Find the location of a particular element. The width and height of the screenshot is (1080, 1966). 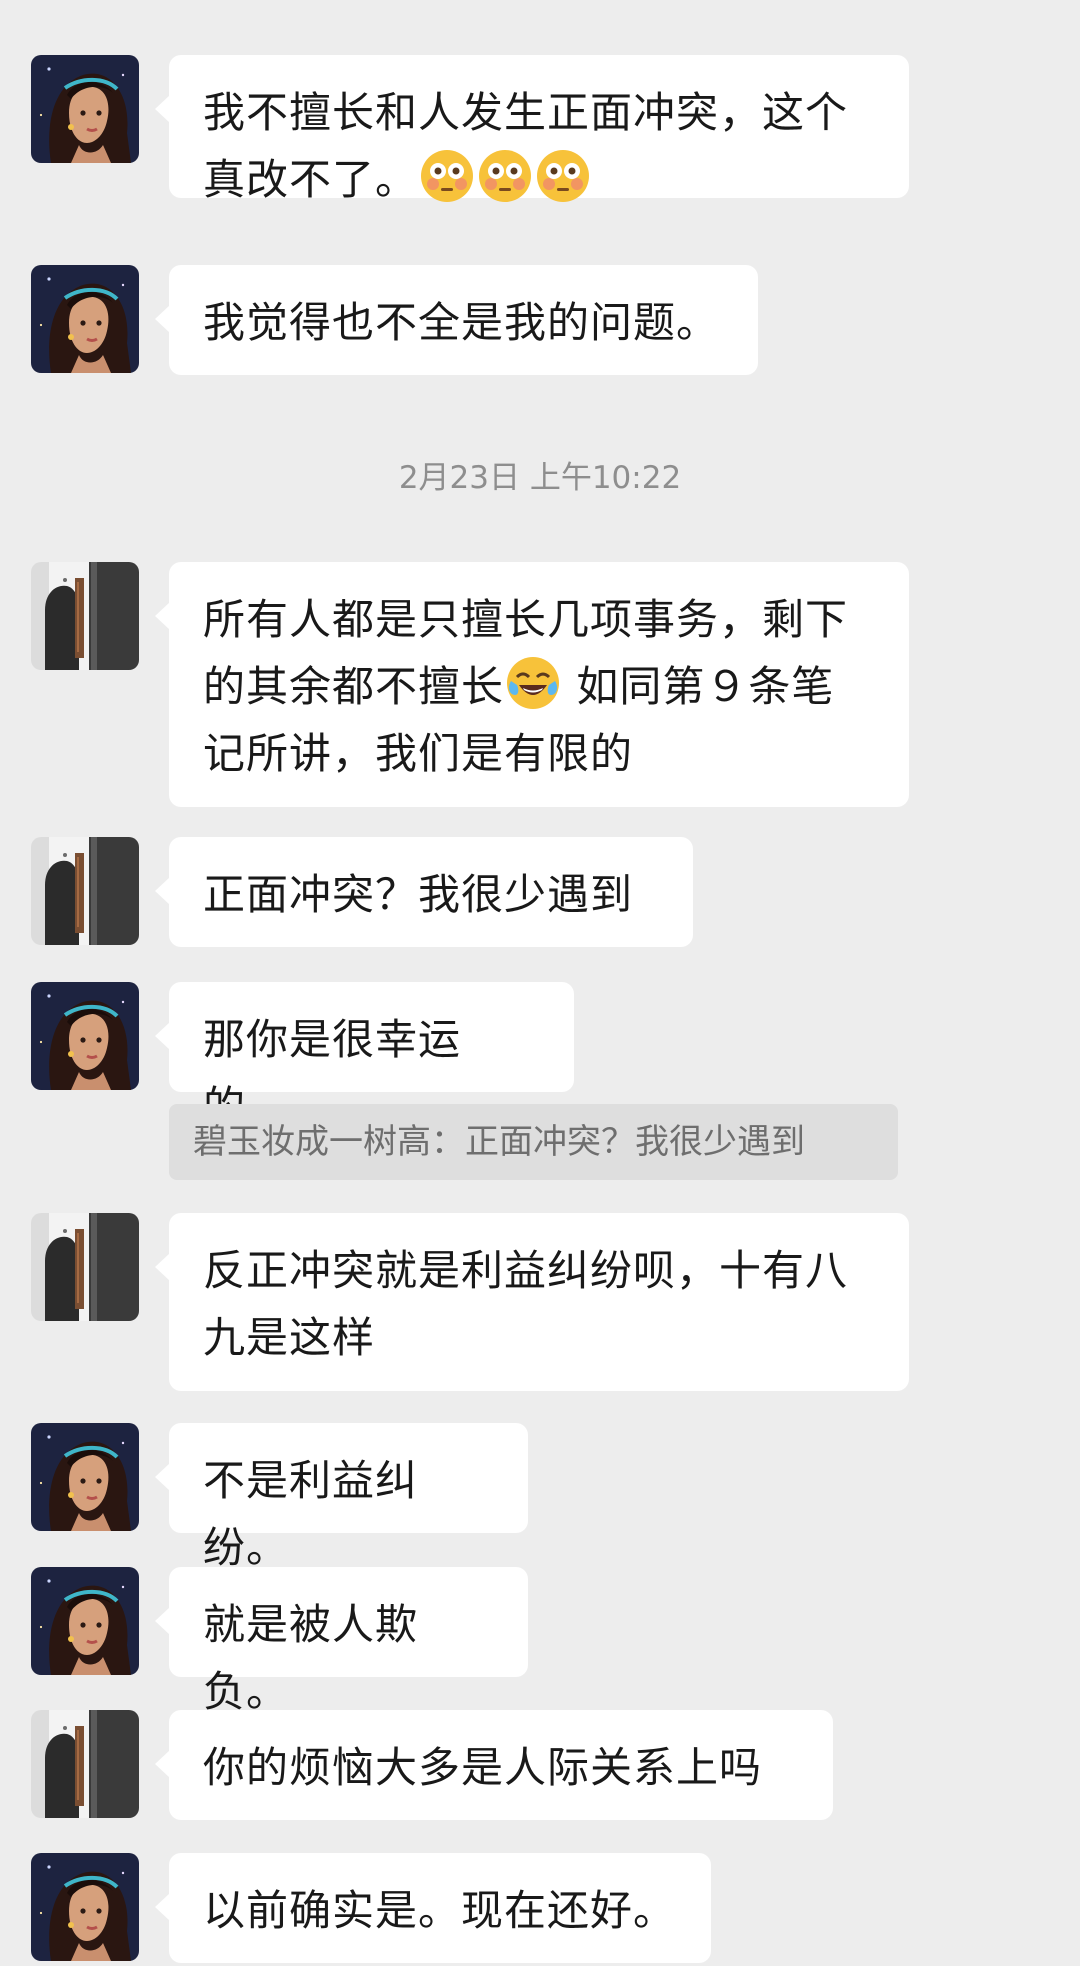

message-bubble: 我觉得也不全是我的问题。 is located at coordinates (456, 320).